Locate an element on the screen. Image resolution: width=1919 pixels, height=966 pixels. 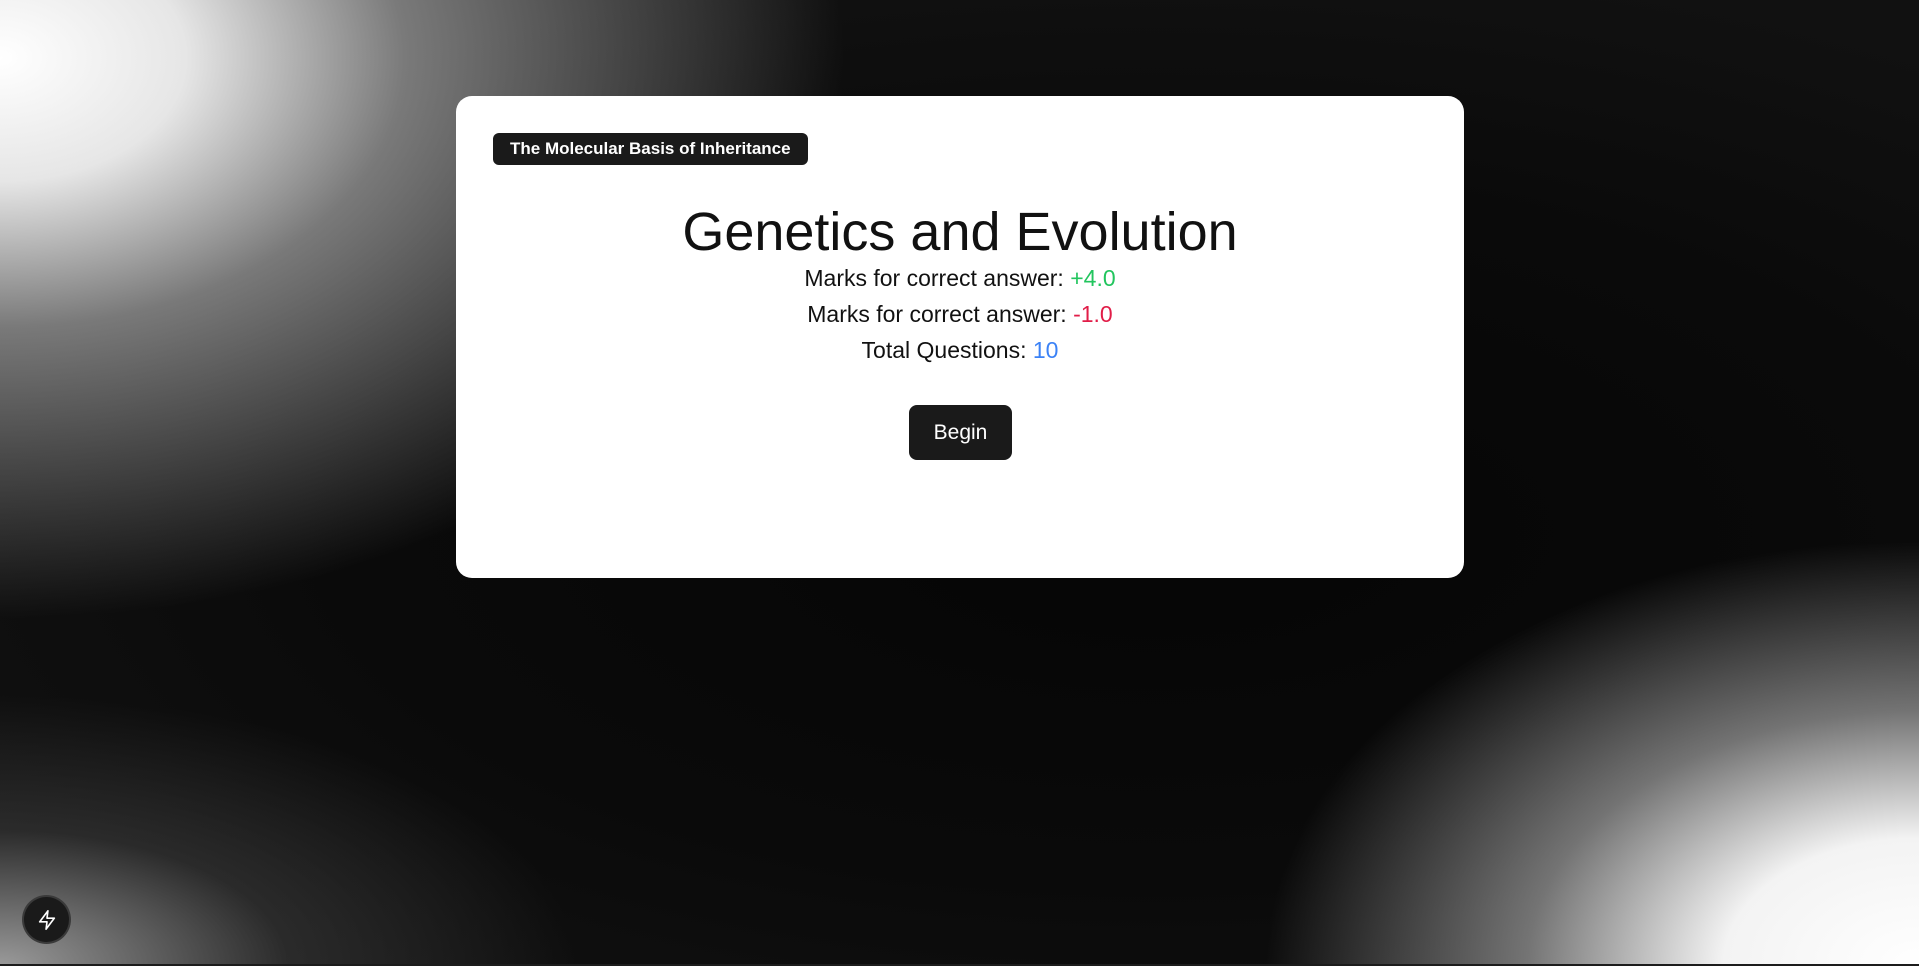
incorrect-marks-value: -1.0 is located at coordinates (1093, 314).